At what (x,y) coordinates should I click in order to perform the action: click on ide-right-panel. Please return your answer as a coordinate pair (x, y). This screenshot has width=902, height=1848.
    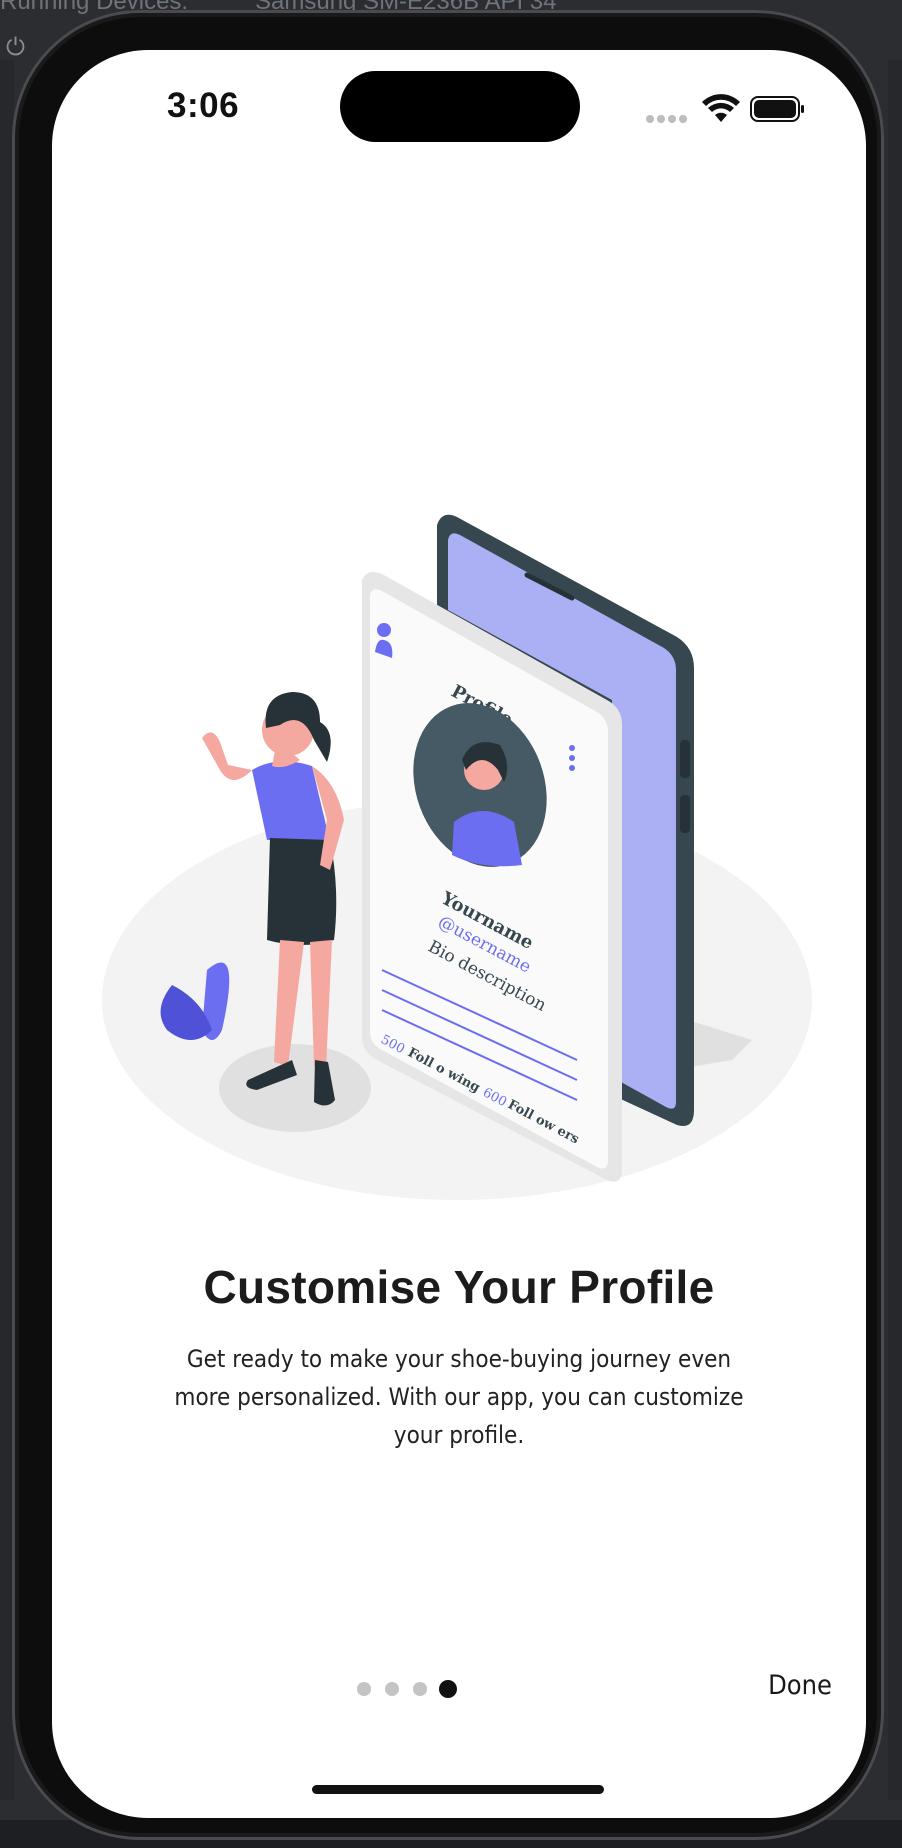
    Looking at the image, I should click on (895, 930).